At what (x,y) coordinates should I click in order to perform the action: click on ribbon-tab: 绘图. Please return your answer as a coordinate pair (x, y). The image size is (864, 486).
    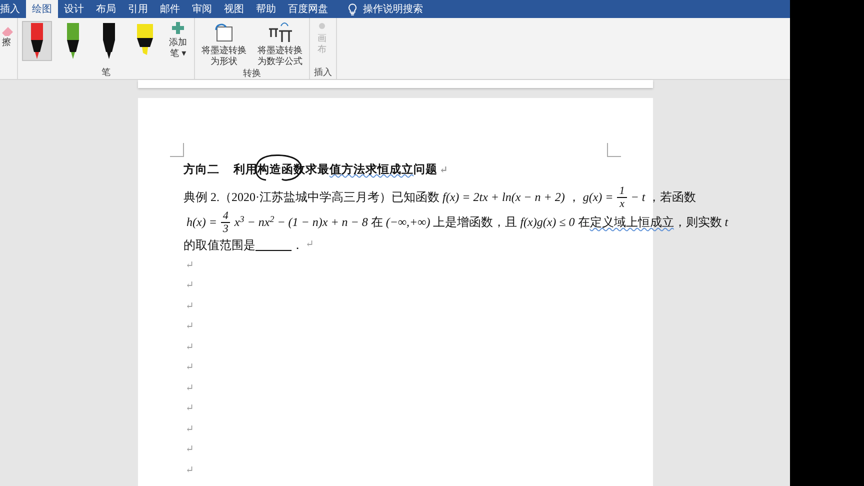
    Looking at the image, I should click on (42, 9).